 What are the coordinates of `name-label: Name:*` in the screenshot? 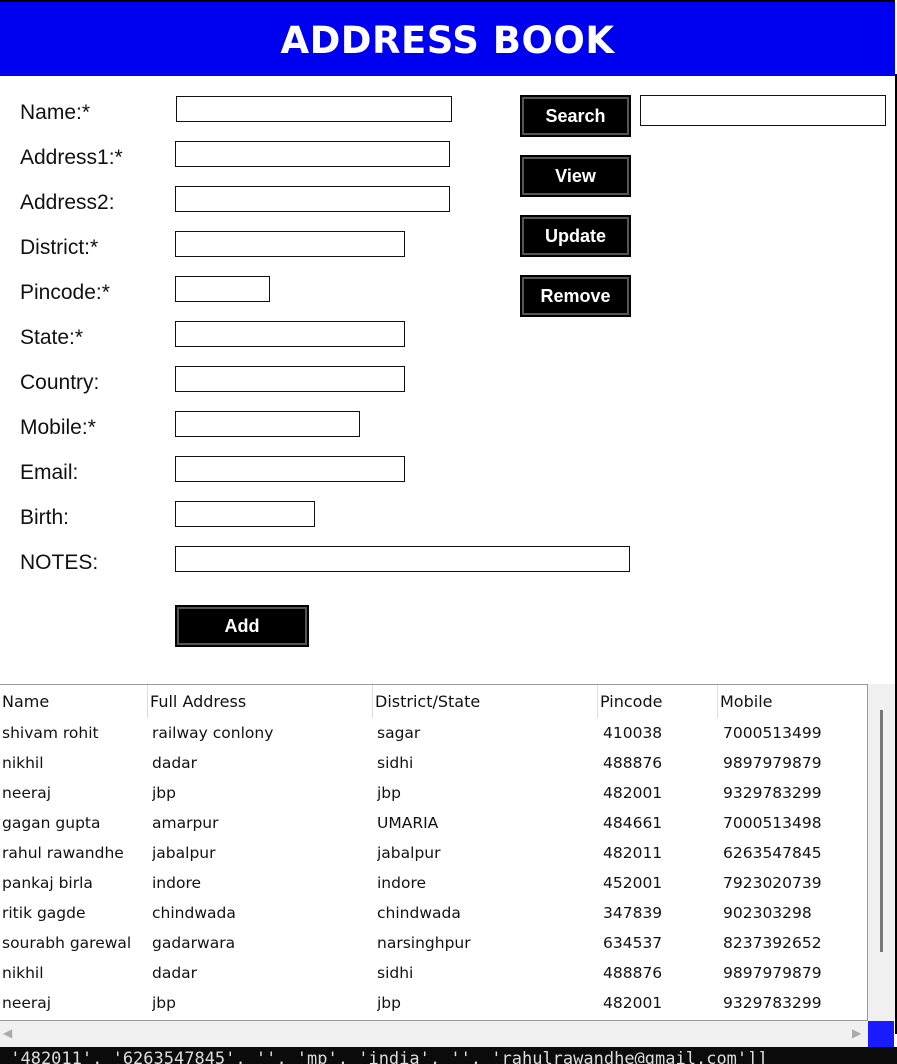 It's located at (55, 112).